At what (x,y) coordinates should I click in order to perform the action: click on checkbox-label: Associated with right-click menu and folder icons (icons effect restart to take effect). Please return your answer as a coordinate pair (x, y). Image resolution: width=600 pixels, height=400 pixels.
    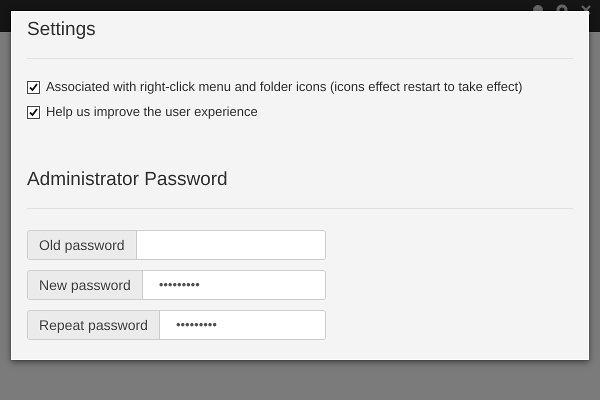
    Looking at the image, I should click on (284, 87).